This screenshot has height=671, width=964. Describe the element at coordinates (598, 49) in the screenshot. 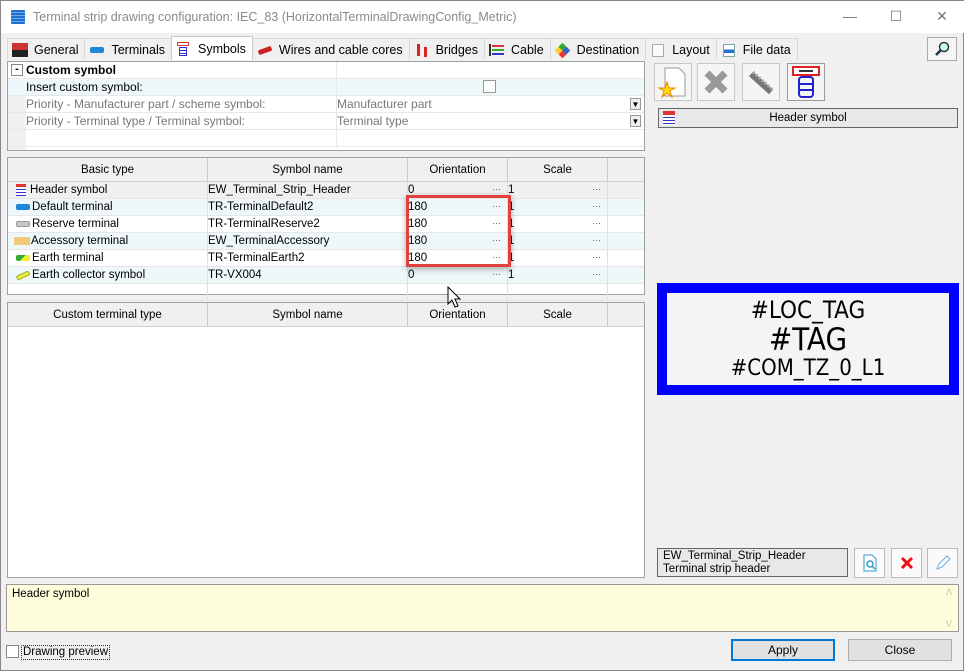

I see `tab-destination: Destination` at that location.